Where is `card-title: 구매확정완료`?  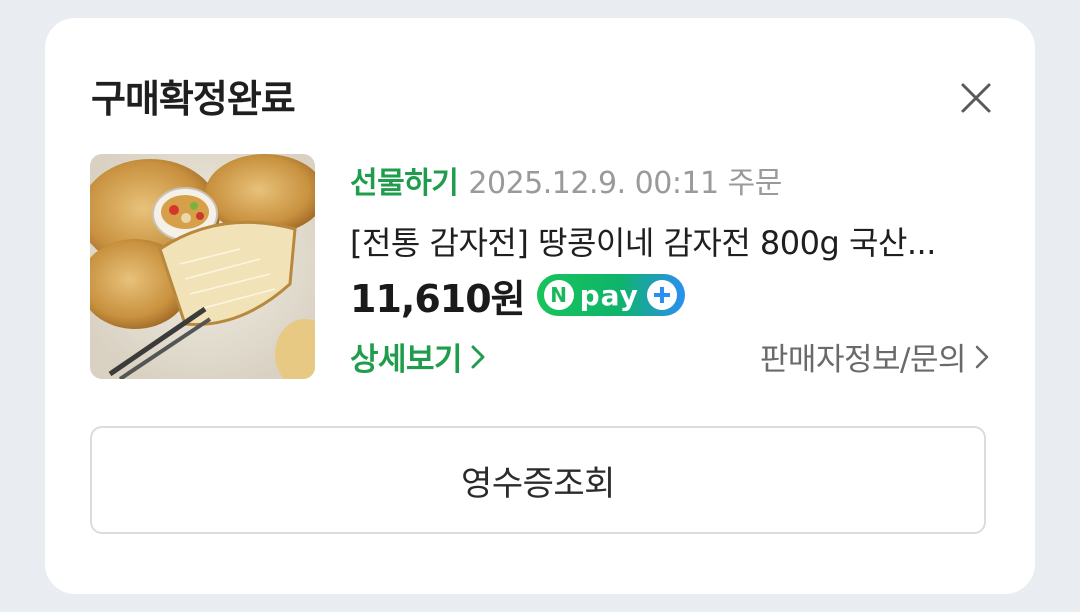 card-title: 구매확정완료 is located at coordinates (193, 99).